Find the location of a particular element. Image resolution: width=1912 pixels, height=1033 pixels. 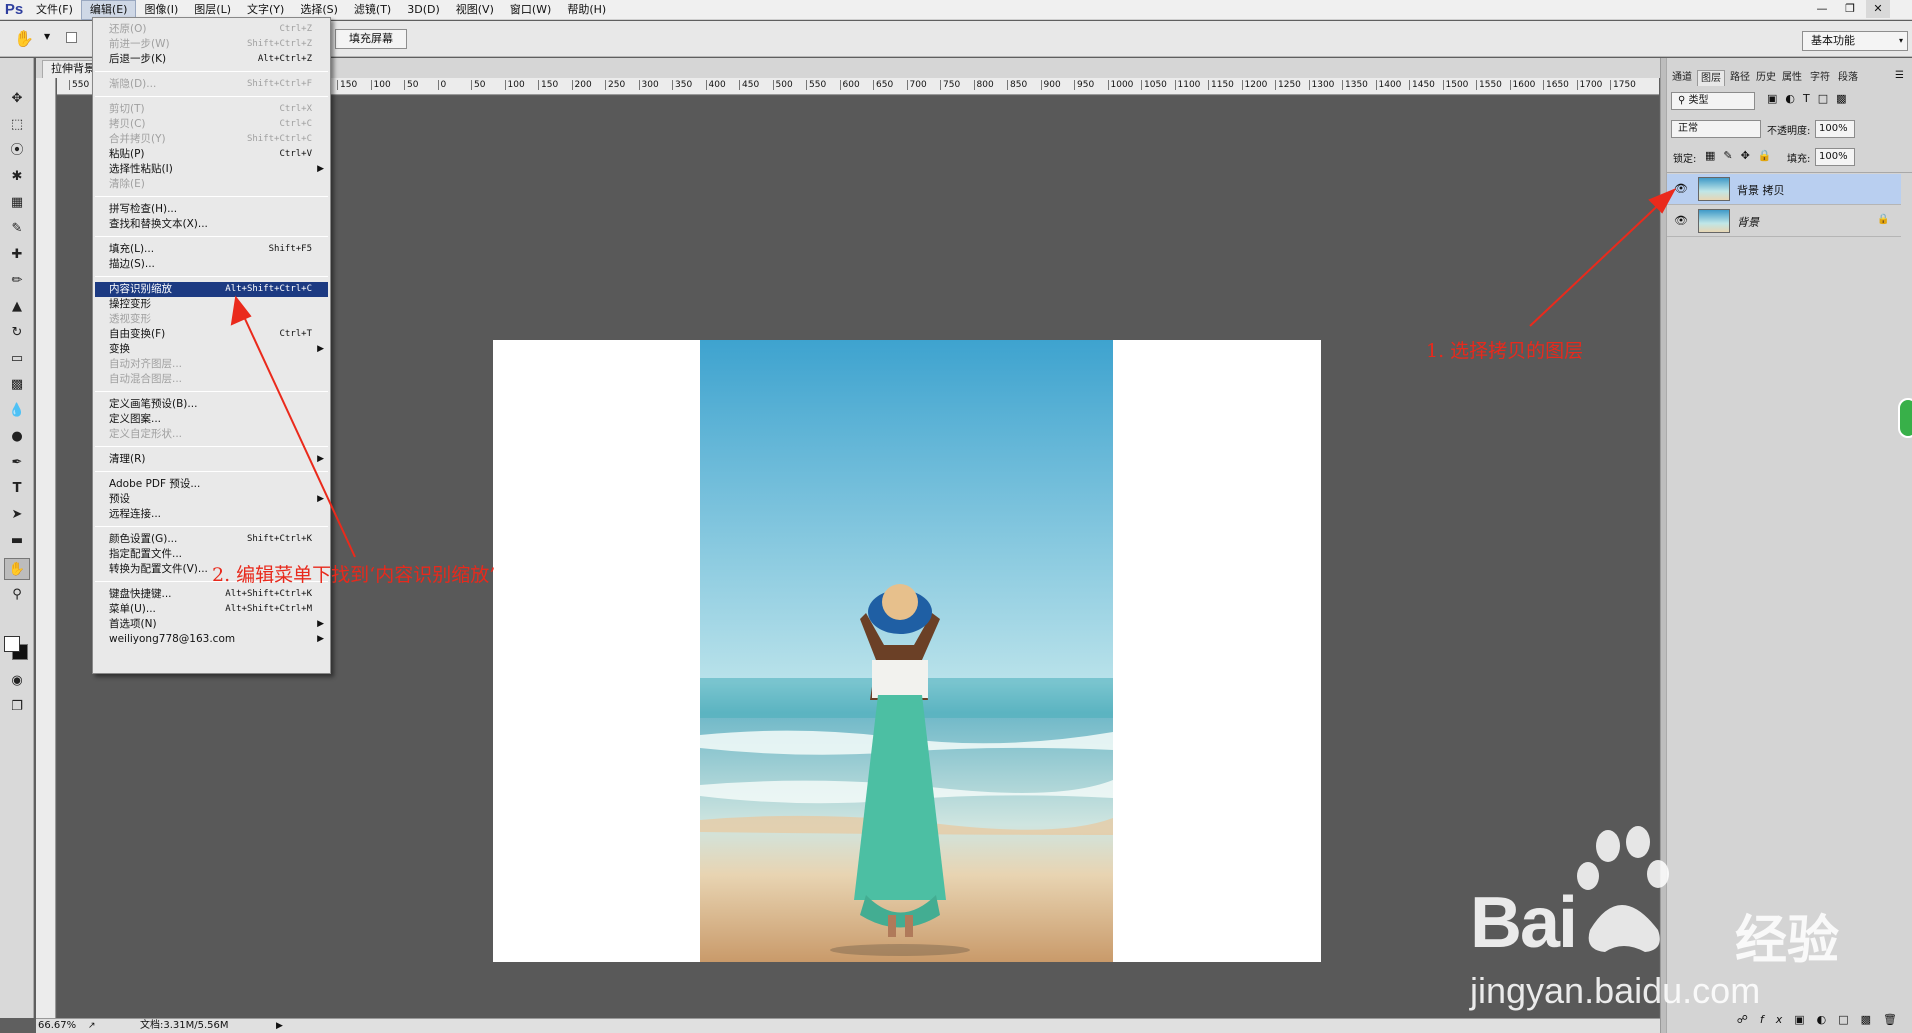

menu-item: 菜单(U)... Alt+Shift+Ctrl+M is located at coordinates (211, 609).